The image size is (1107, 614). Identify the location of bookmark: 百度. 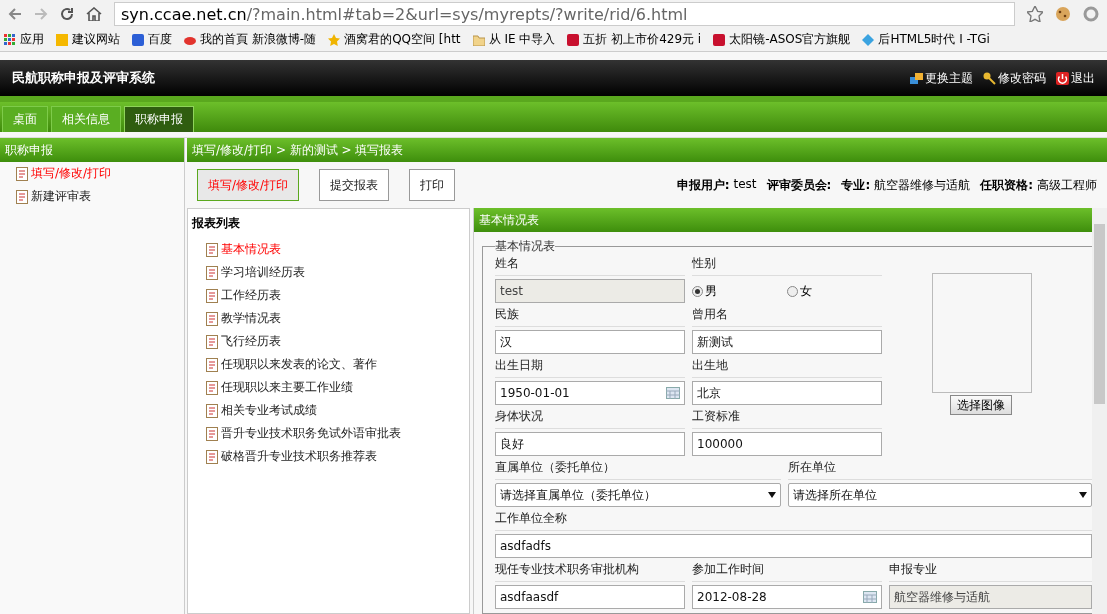
(152, 39).